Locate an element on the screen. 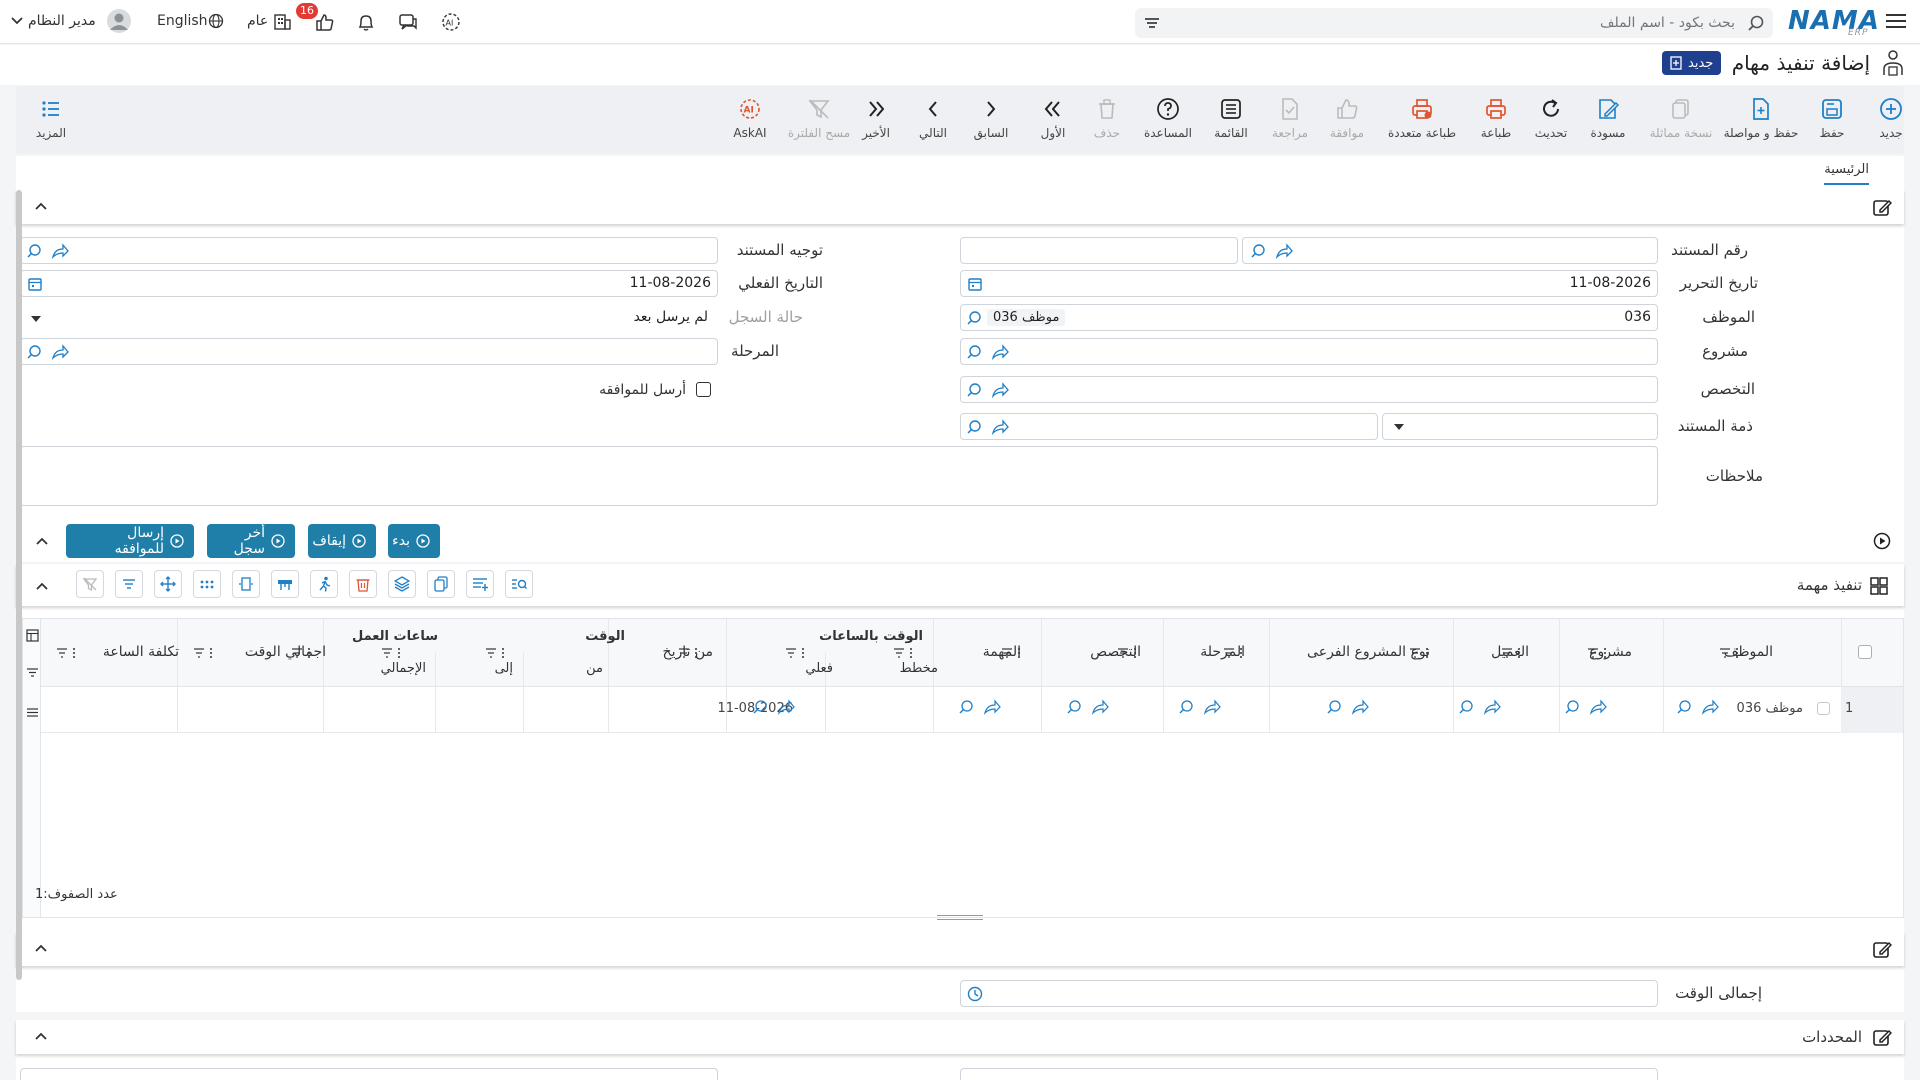  row-menu-icon is located at coordinates (32, 712).